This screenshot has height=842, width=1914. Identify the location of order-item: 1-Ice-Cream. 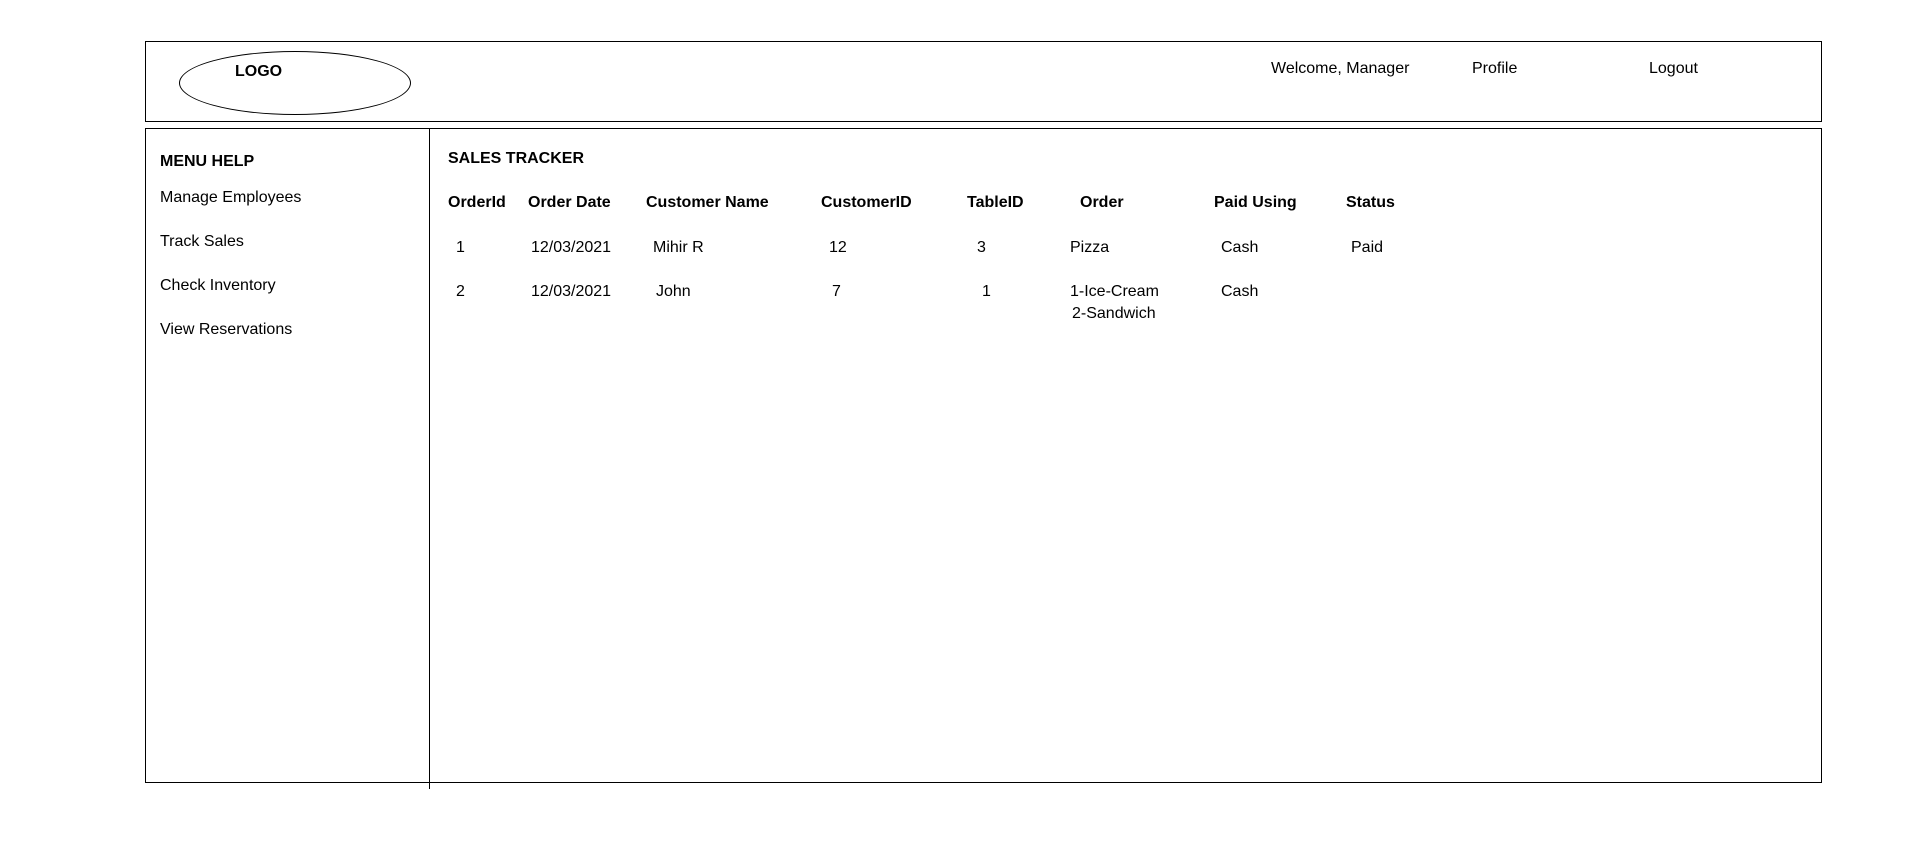
(1114, 291).